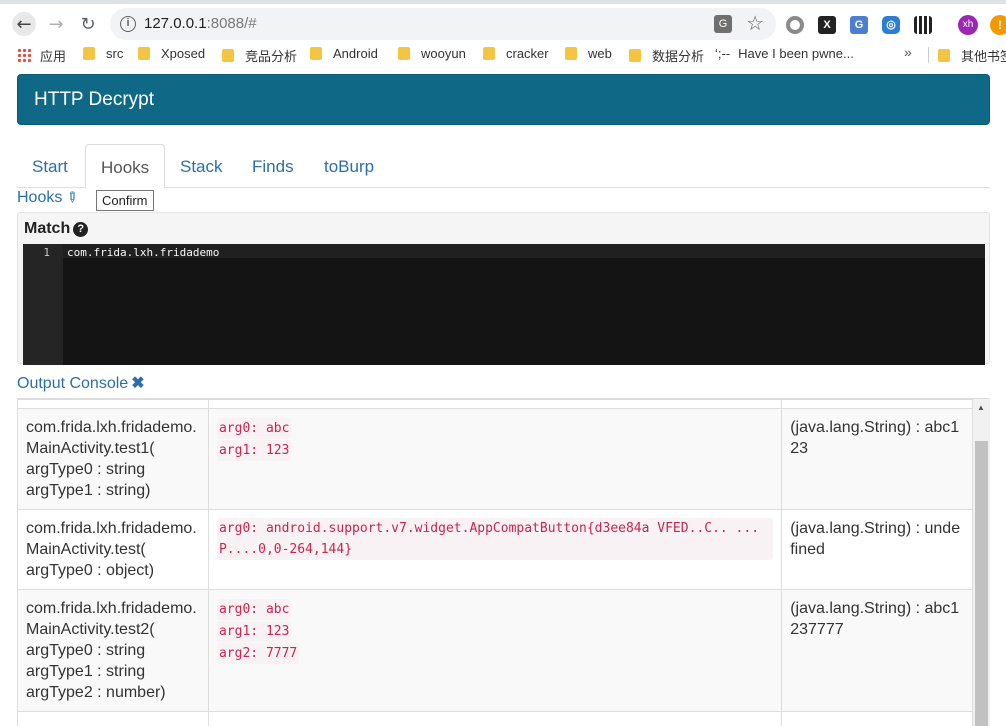  I want to click on info-icon: i, so click(128, 24).